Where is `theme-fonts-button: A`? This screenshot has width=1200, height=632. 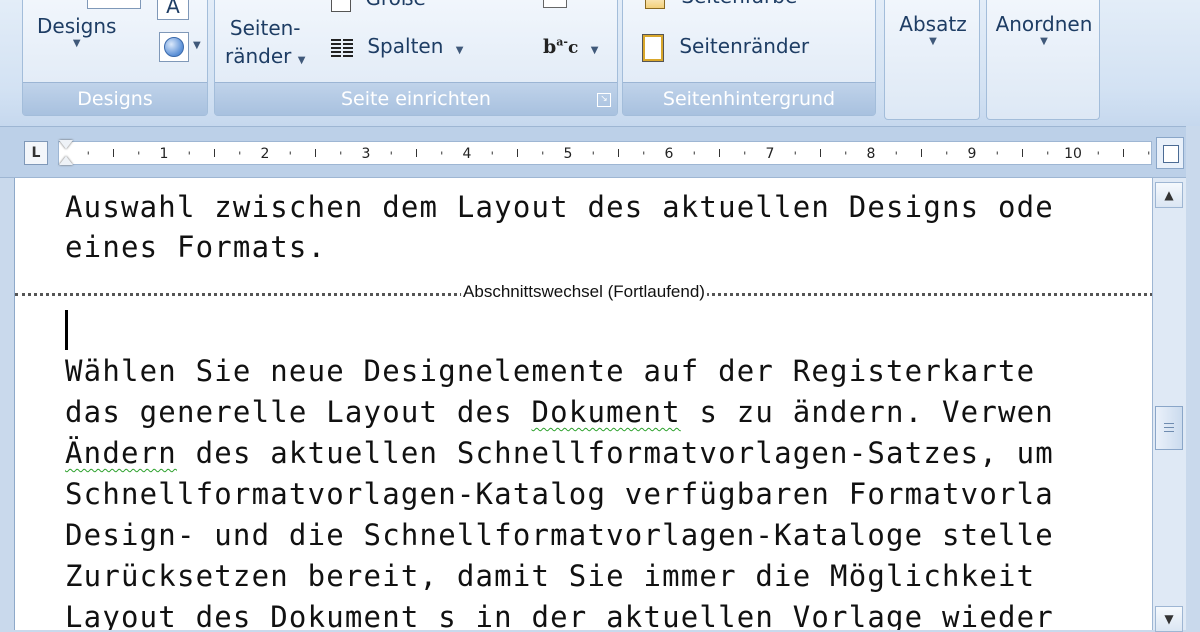
theme-fonts-button: A is located at coordinates (173, 10).